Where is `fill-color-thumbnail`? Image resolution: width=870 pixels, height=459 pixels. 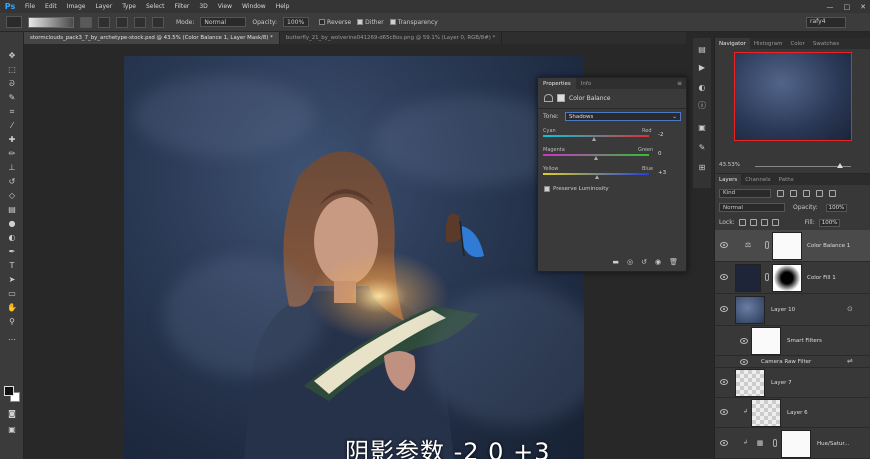 fill-color-thumbnail is located at coordinates (748, 278).